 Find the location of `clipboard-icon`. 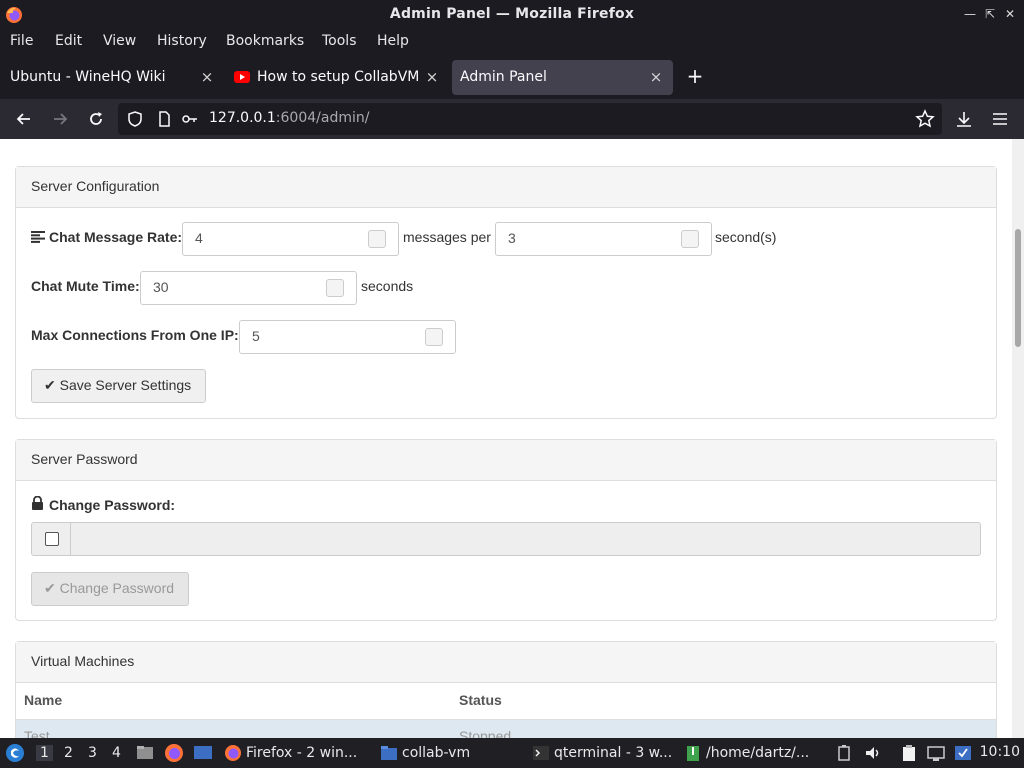

clipboard-icon is located at coordinates (909, 753).